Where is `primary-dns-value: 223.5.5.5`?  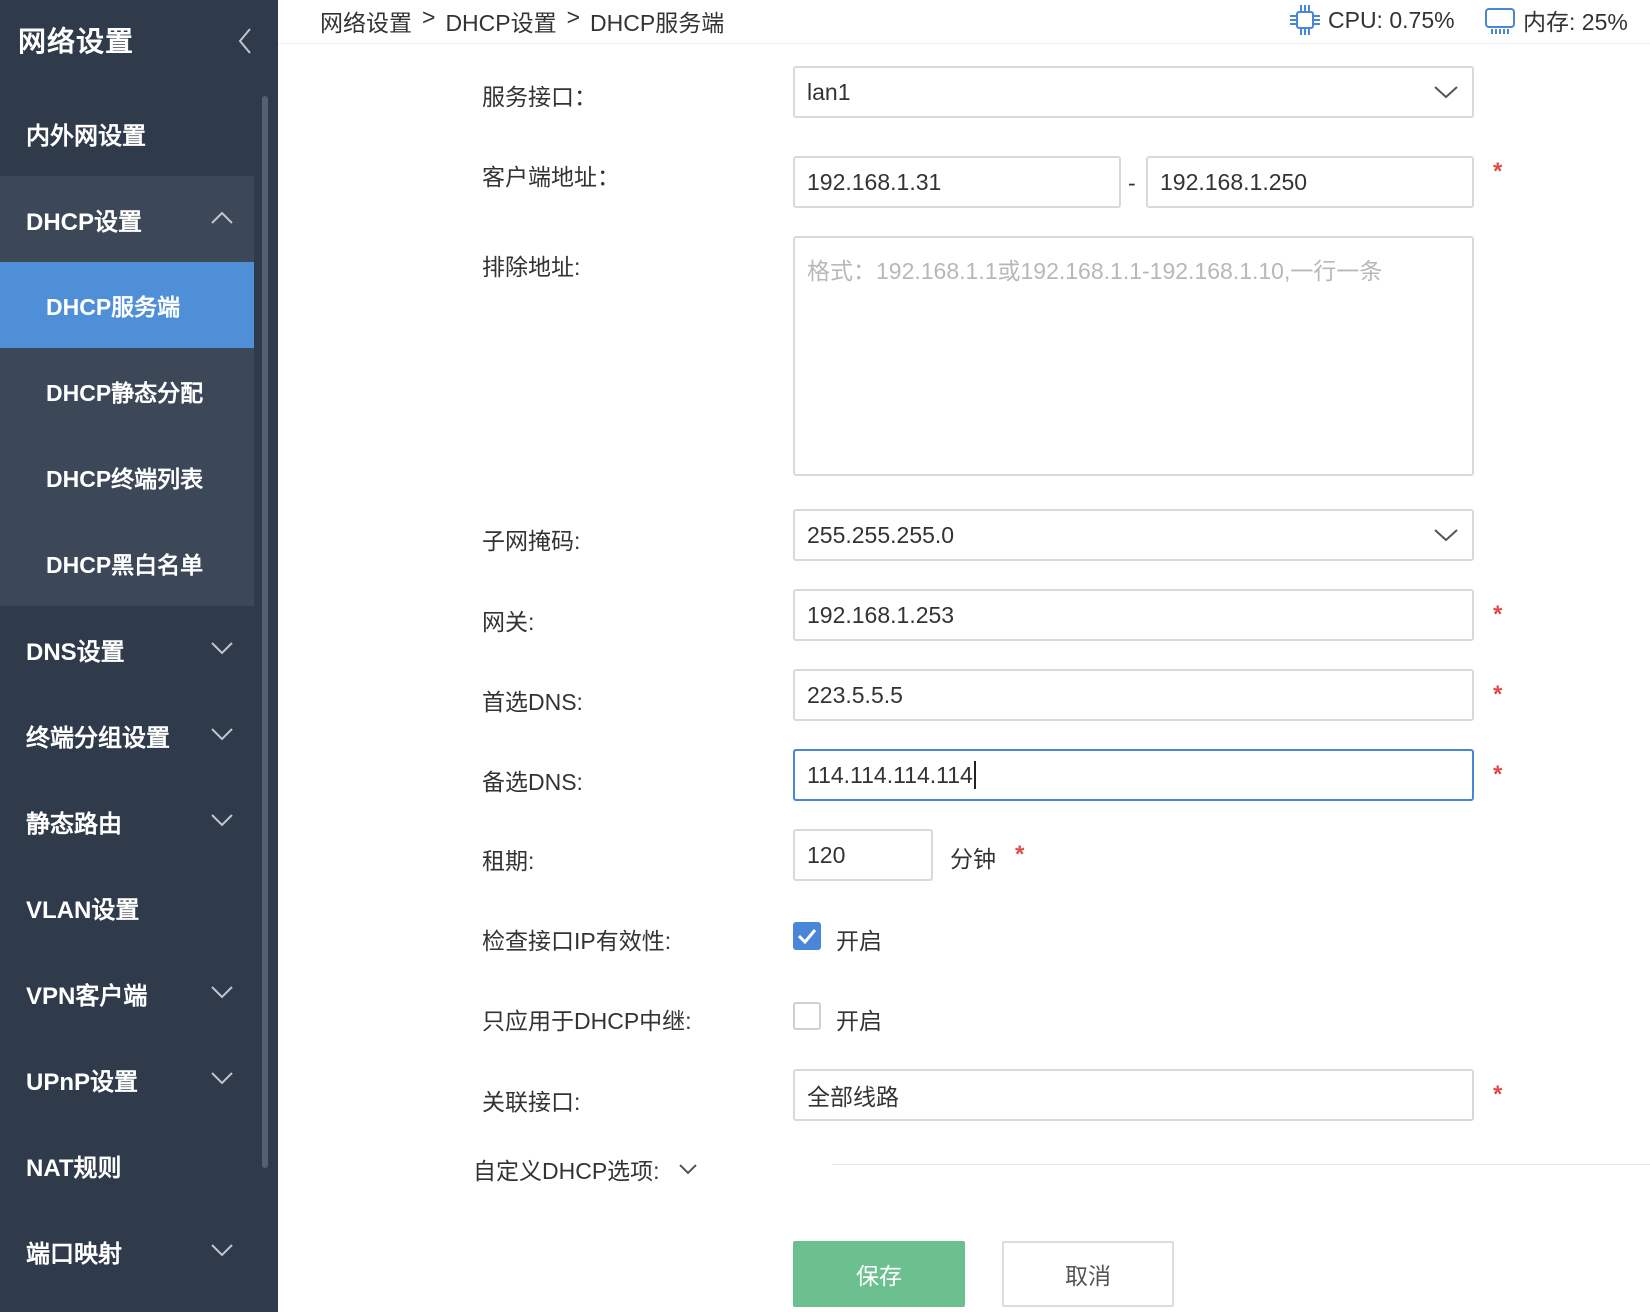
primary-dns-value: 223.5.5.5 is located at coordinates (855, 694).